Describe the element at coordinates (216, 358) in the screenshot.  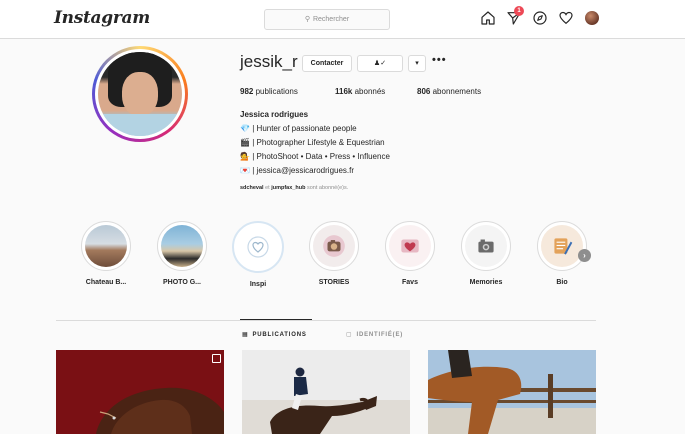
I see `multiple-photos-icon` at that location.